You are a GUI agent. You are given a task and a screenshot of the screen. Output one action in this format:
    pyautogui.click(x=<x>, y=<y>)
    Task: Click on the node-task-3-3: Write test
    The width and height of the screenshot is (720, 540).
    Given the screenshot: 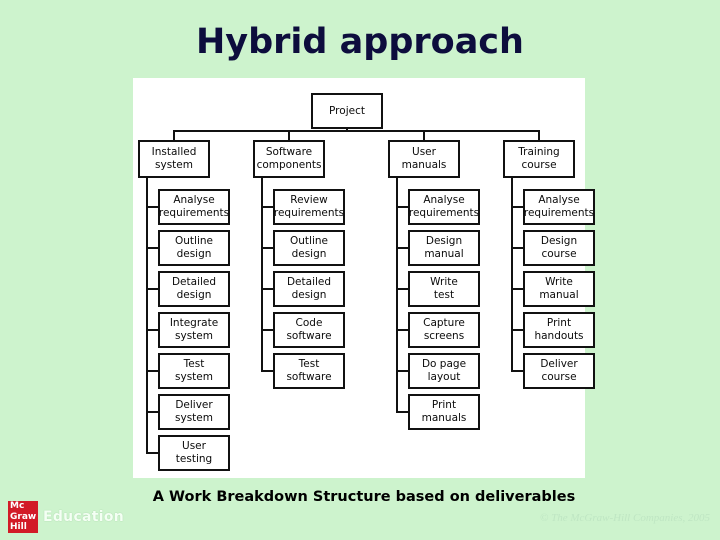 What is the action you would take?
    pyautogui.click(x=444, y=289)
    